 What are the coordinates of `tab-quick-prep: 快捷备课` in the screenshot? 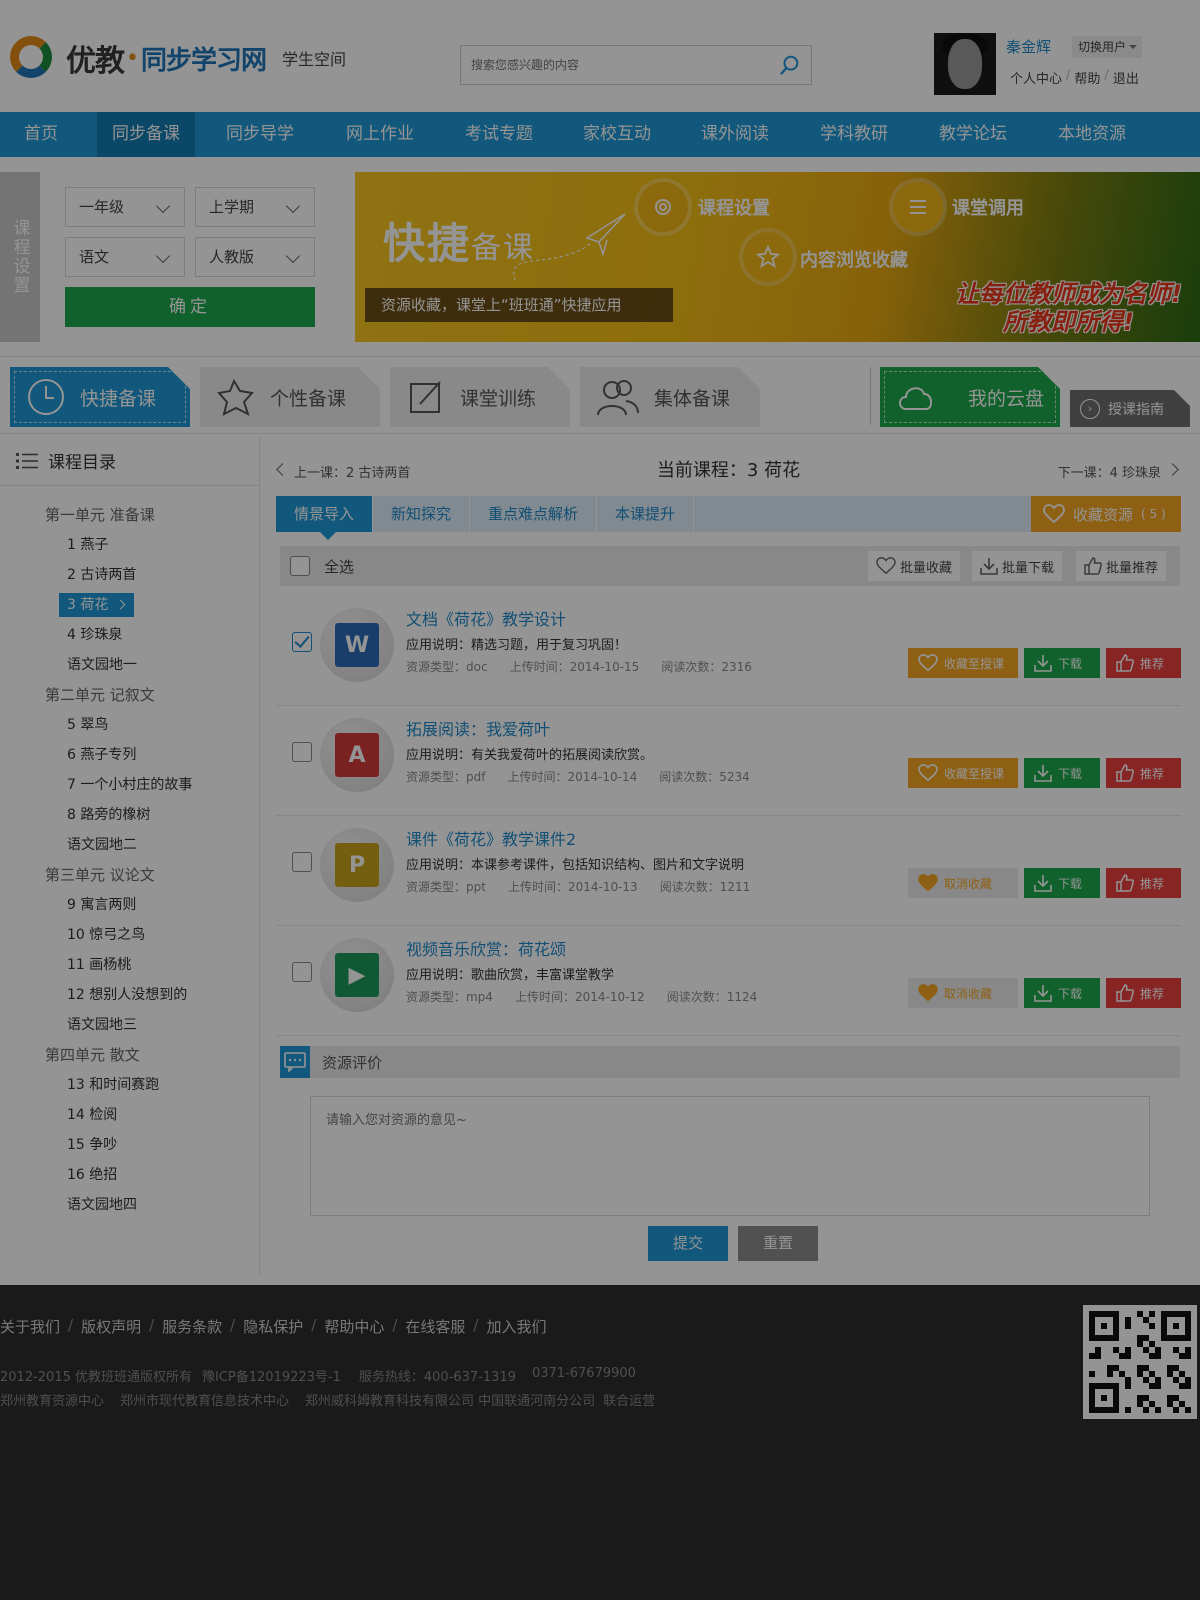 It's located at (100, 397).